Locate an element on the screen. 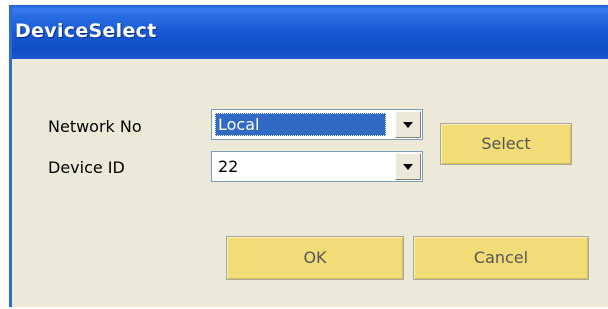 The width and height of the screenshot is (608, 309). network-no-label: Network No is located at coordinates (95, 126).